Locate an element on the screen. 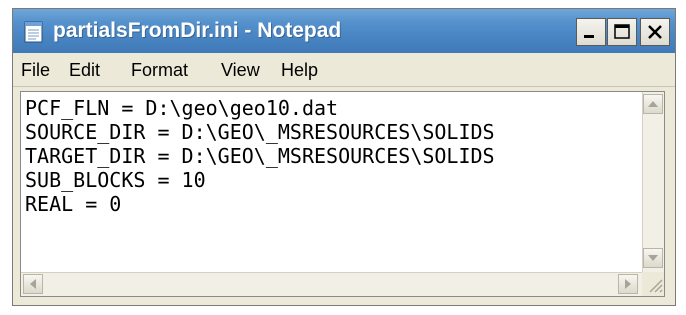 The image size is (686, 315). editor-line: SOURCE_DIR = D:\GEO\_MSRESOURCES\SOLIDS is located at coordinates (260, 132).